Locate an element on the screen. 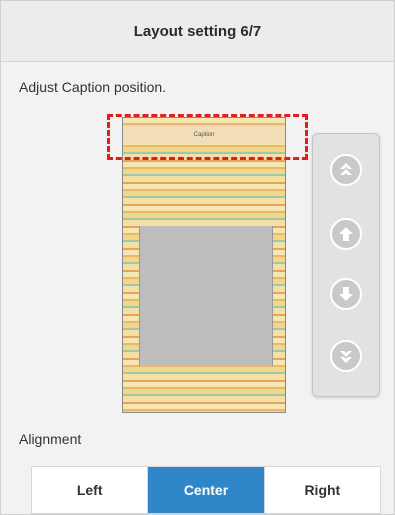 The height and width of the screenshot is (515, 395). double-down-icon is located at coordinates (346, 357).